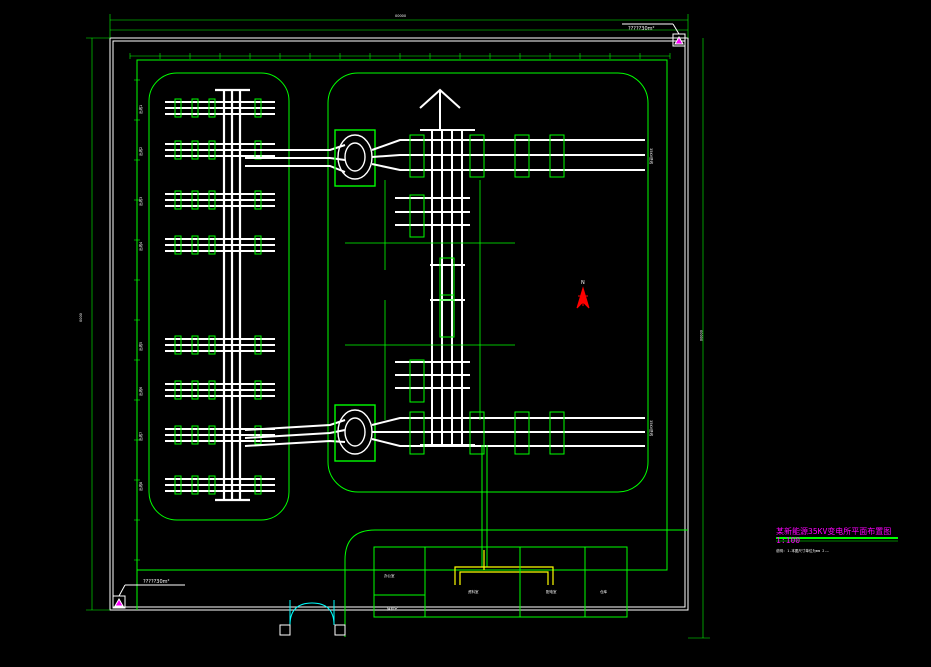 The image size is (931, 667). Describe the element at coordinates (487, 294) in the screenshot. I see `bay-equipment` at that location.